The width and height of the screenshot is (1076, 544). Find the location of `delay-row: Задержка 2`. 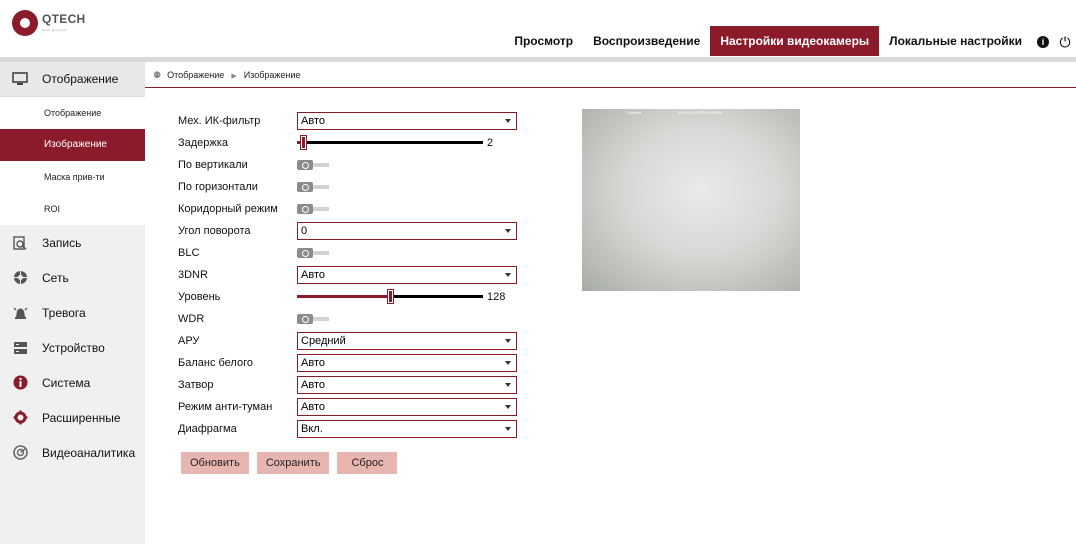

delay-row: Задержка 2 is located at coordinates (335, 143).